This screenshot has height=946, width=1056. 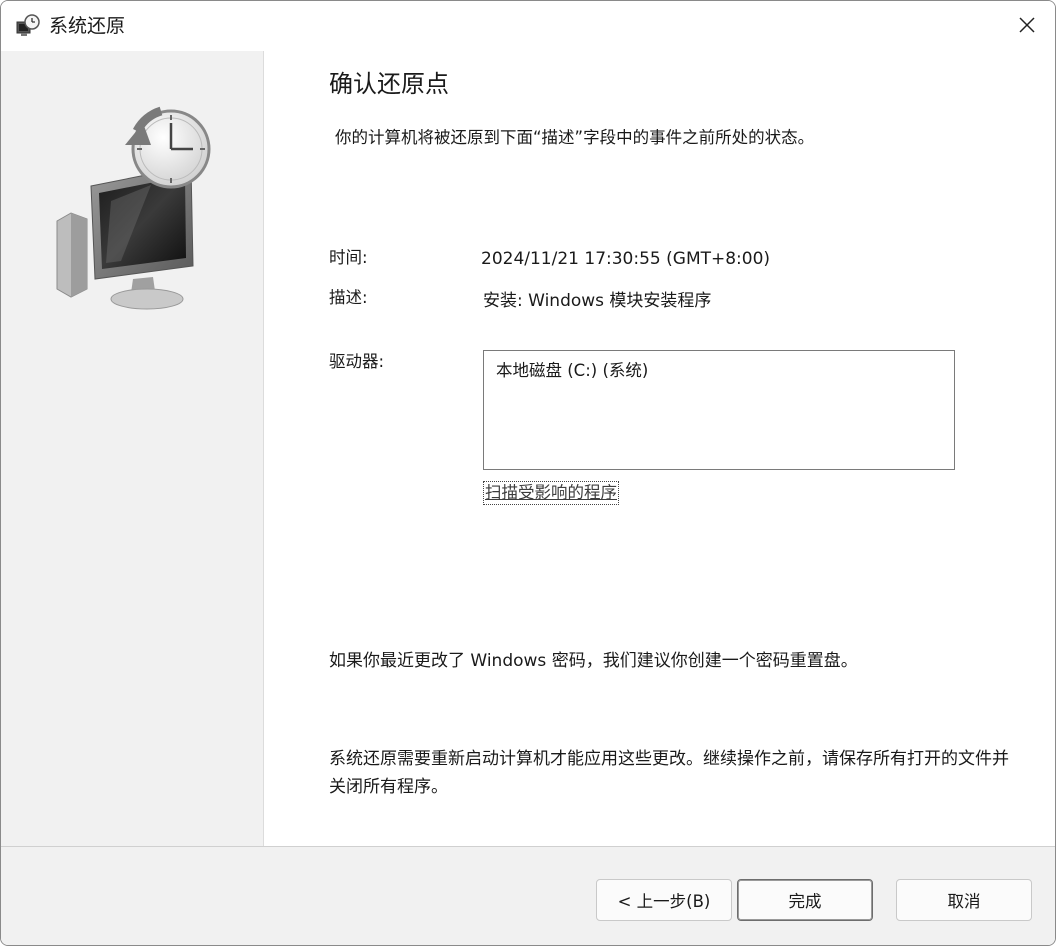 I want to click on system-restore-icon, so click(x=28, y=25).